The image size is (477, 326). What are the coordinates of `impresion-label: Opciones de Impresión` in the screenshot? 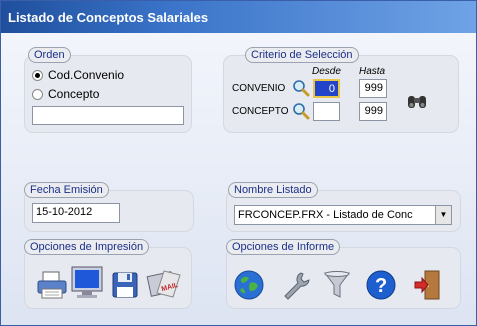 It's located at (87, 247).